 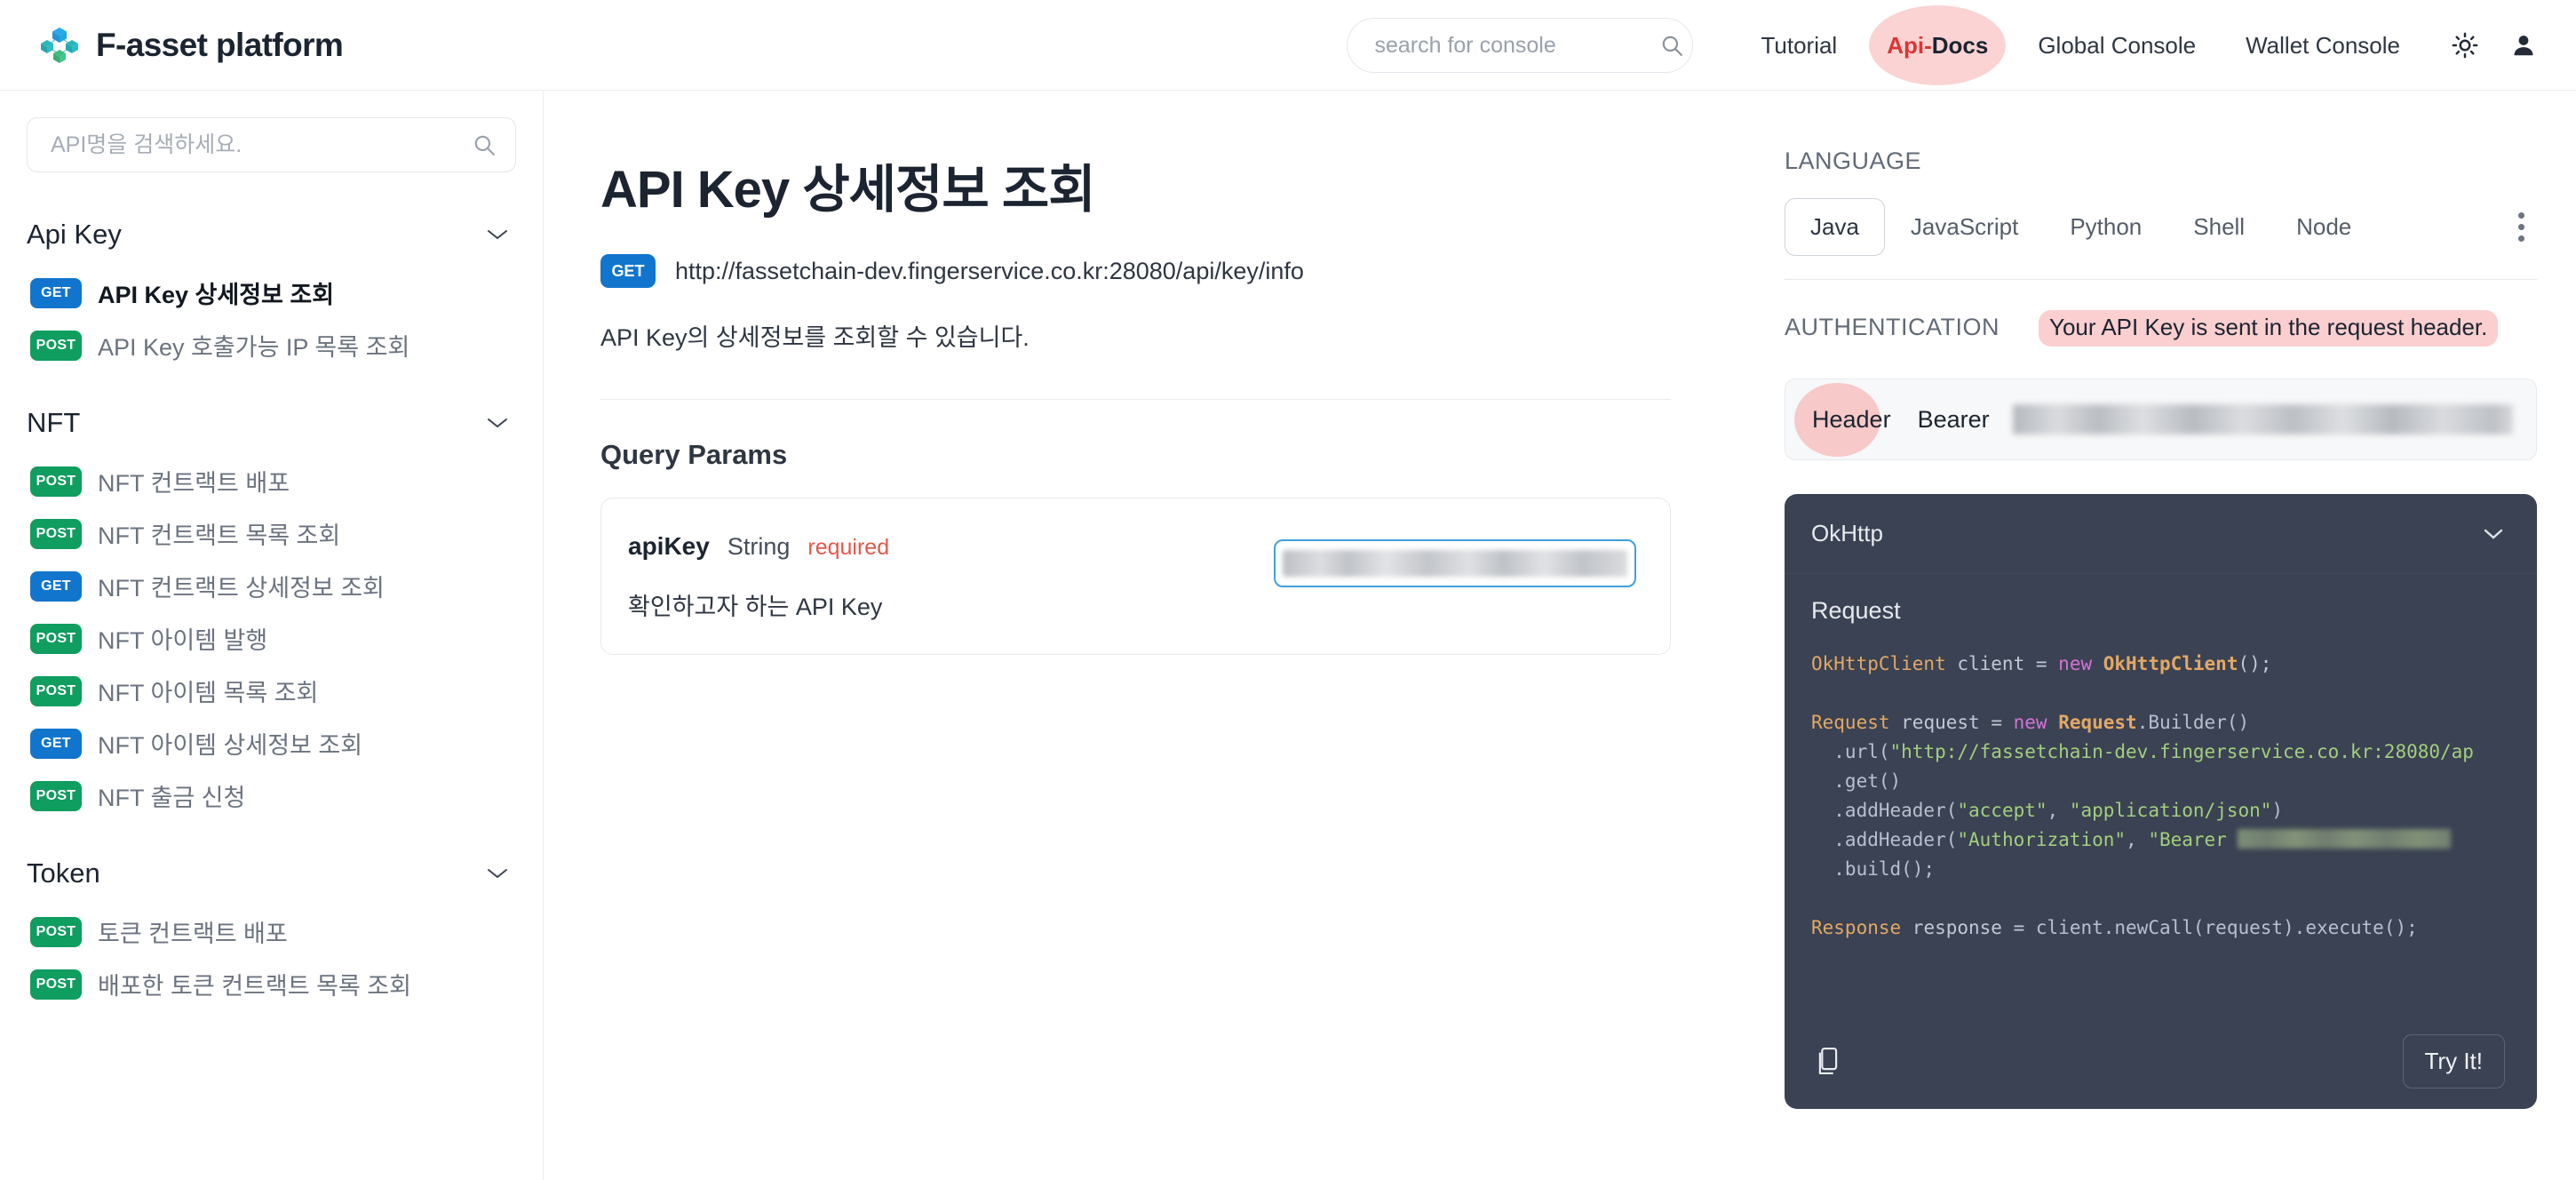 I want to click on tab-shell: Shell, so click(x=2218, y=227).